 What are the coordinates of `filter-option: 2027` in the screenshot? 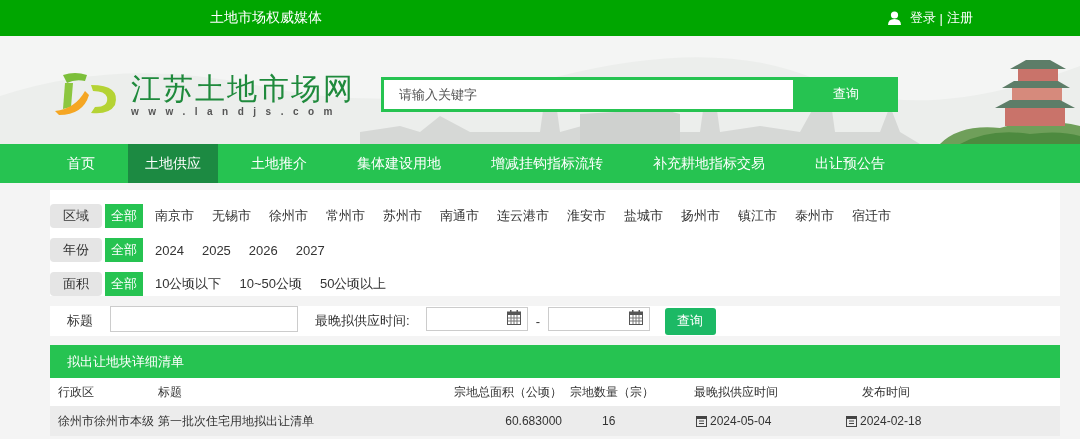 It's located at (310, 250).